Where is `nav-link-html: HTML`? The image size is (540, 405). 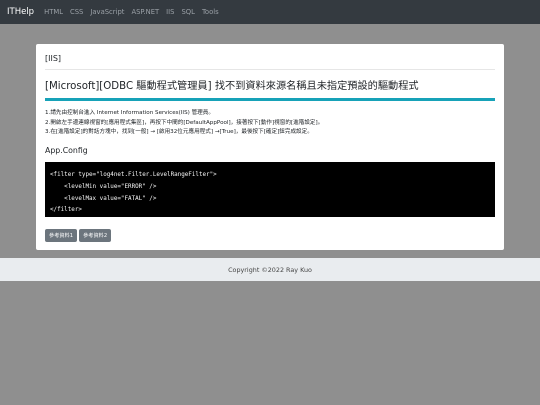 nav-link-html: HTML is located at coordinates (53, 12).